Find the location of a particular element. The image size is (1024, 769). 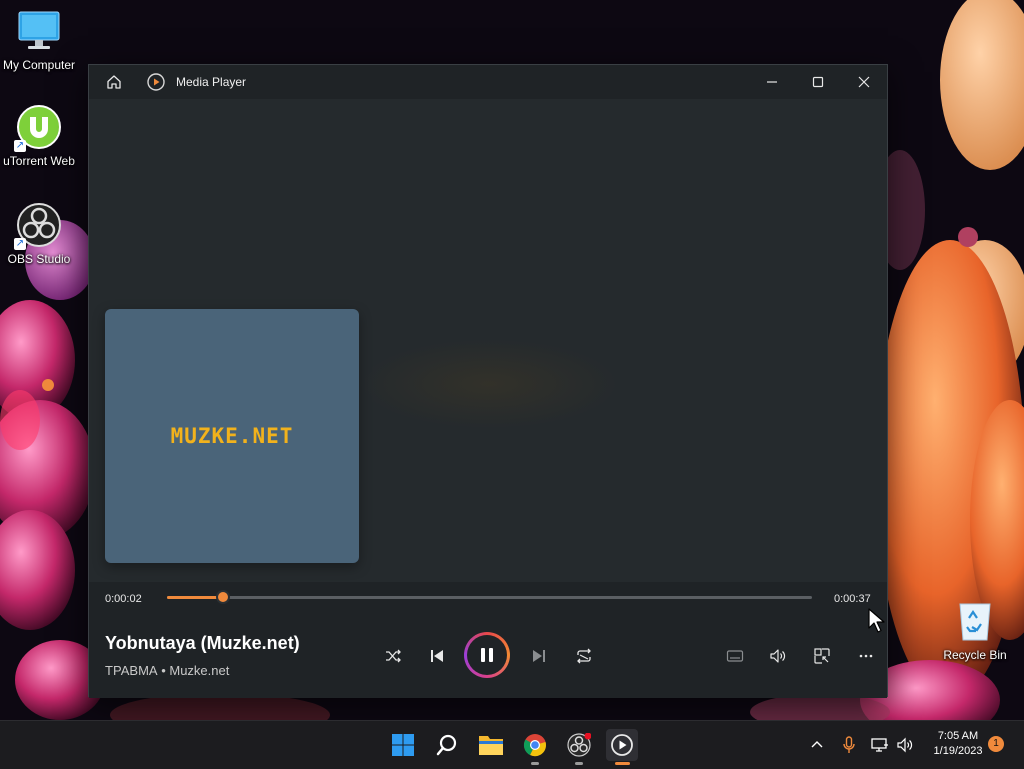

repeat-button is located at coordinates (584, 656).